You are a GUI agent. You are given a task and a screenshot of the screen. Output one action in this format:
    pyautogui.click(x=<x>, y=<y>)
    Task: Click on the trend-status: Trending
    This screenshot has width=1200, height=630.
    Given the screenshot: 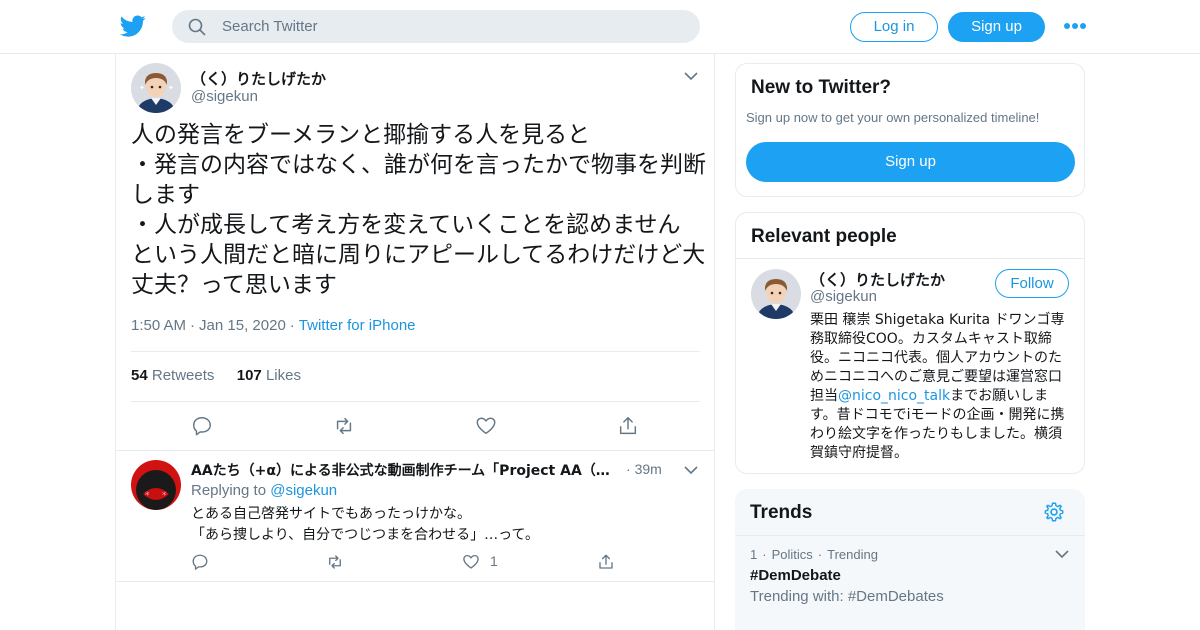 What is the action you would take?
    pyautogui.click(x=852, y=554)
    